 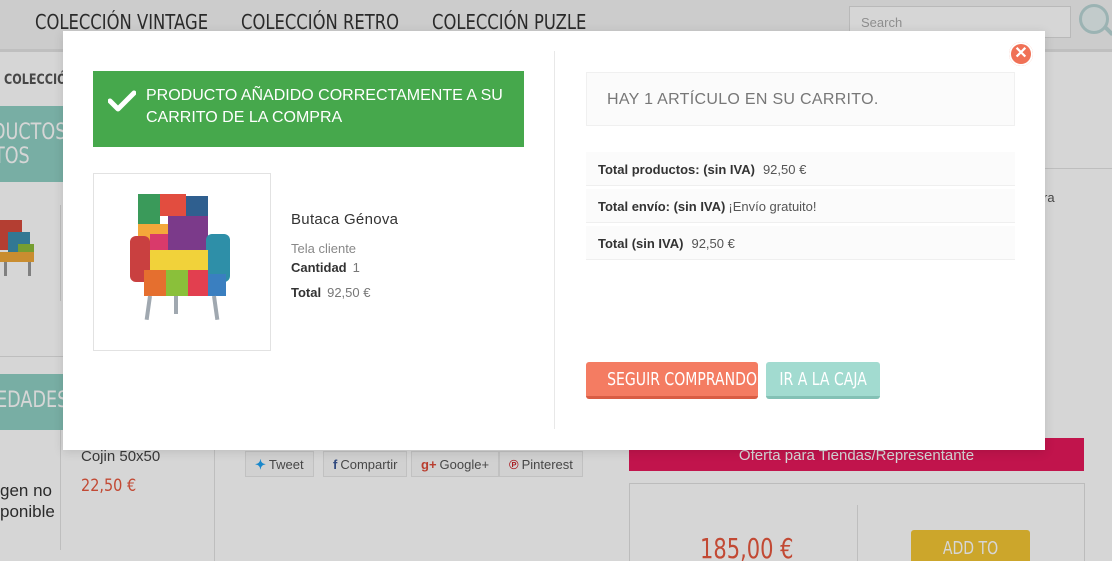 I want to click on continue-shopping-label: SEGUIR COMPRANDO, so click(x=682, y=379).